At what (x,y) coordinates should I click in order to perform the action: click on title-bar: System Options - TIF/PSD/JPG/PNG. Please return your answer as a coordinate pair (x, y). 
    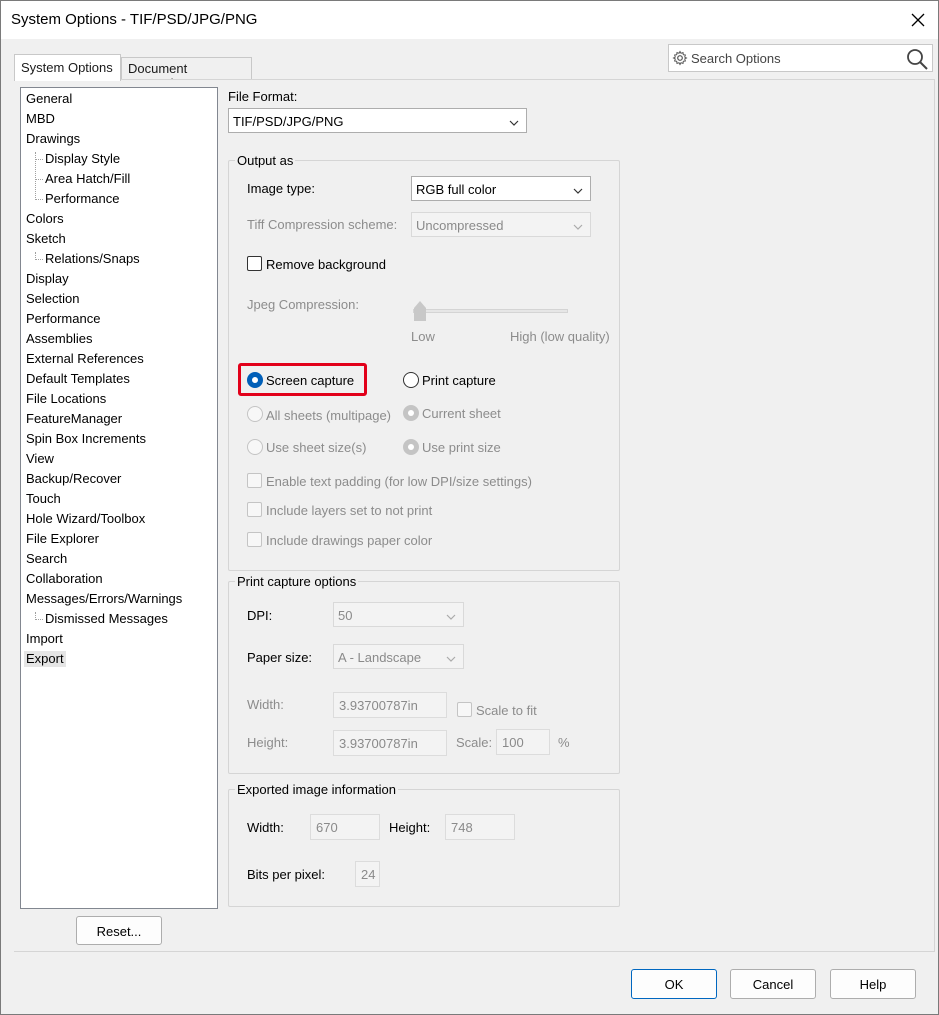
    Looking at the image, I should click on (469, 20).